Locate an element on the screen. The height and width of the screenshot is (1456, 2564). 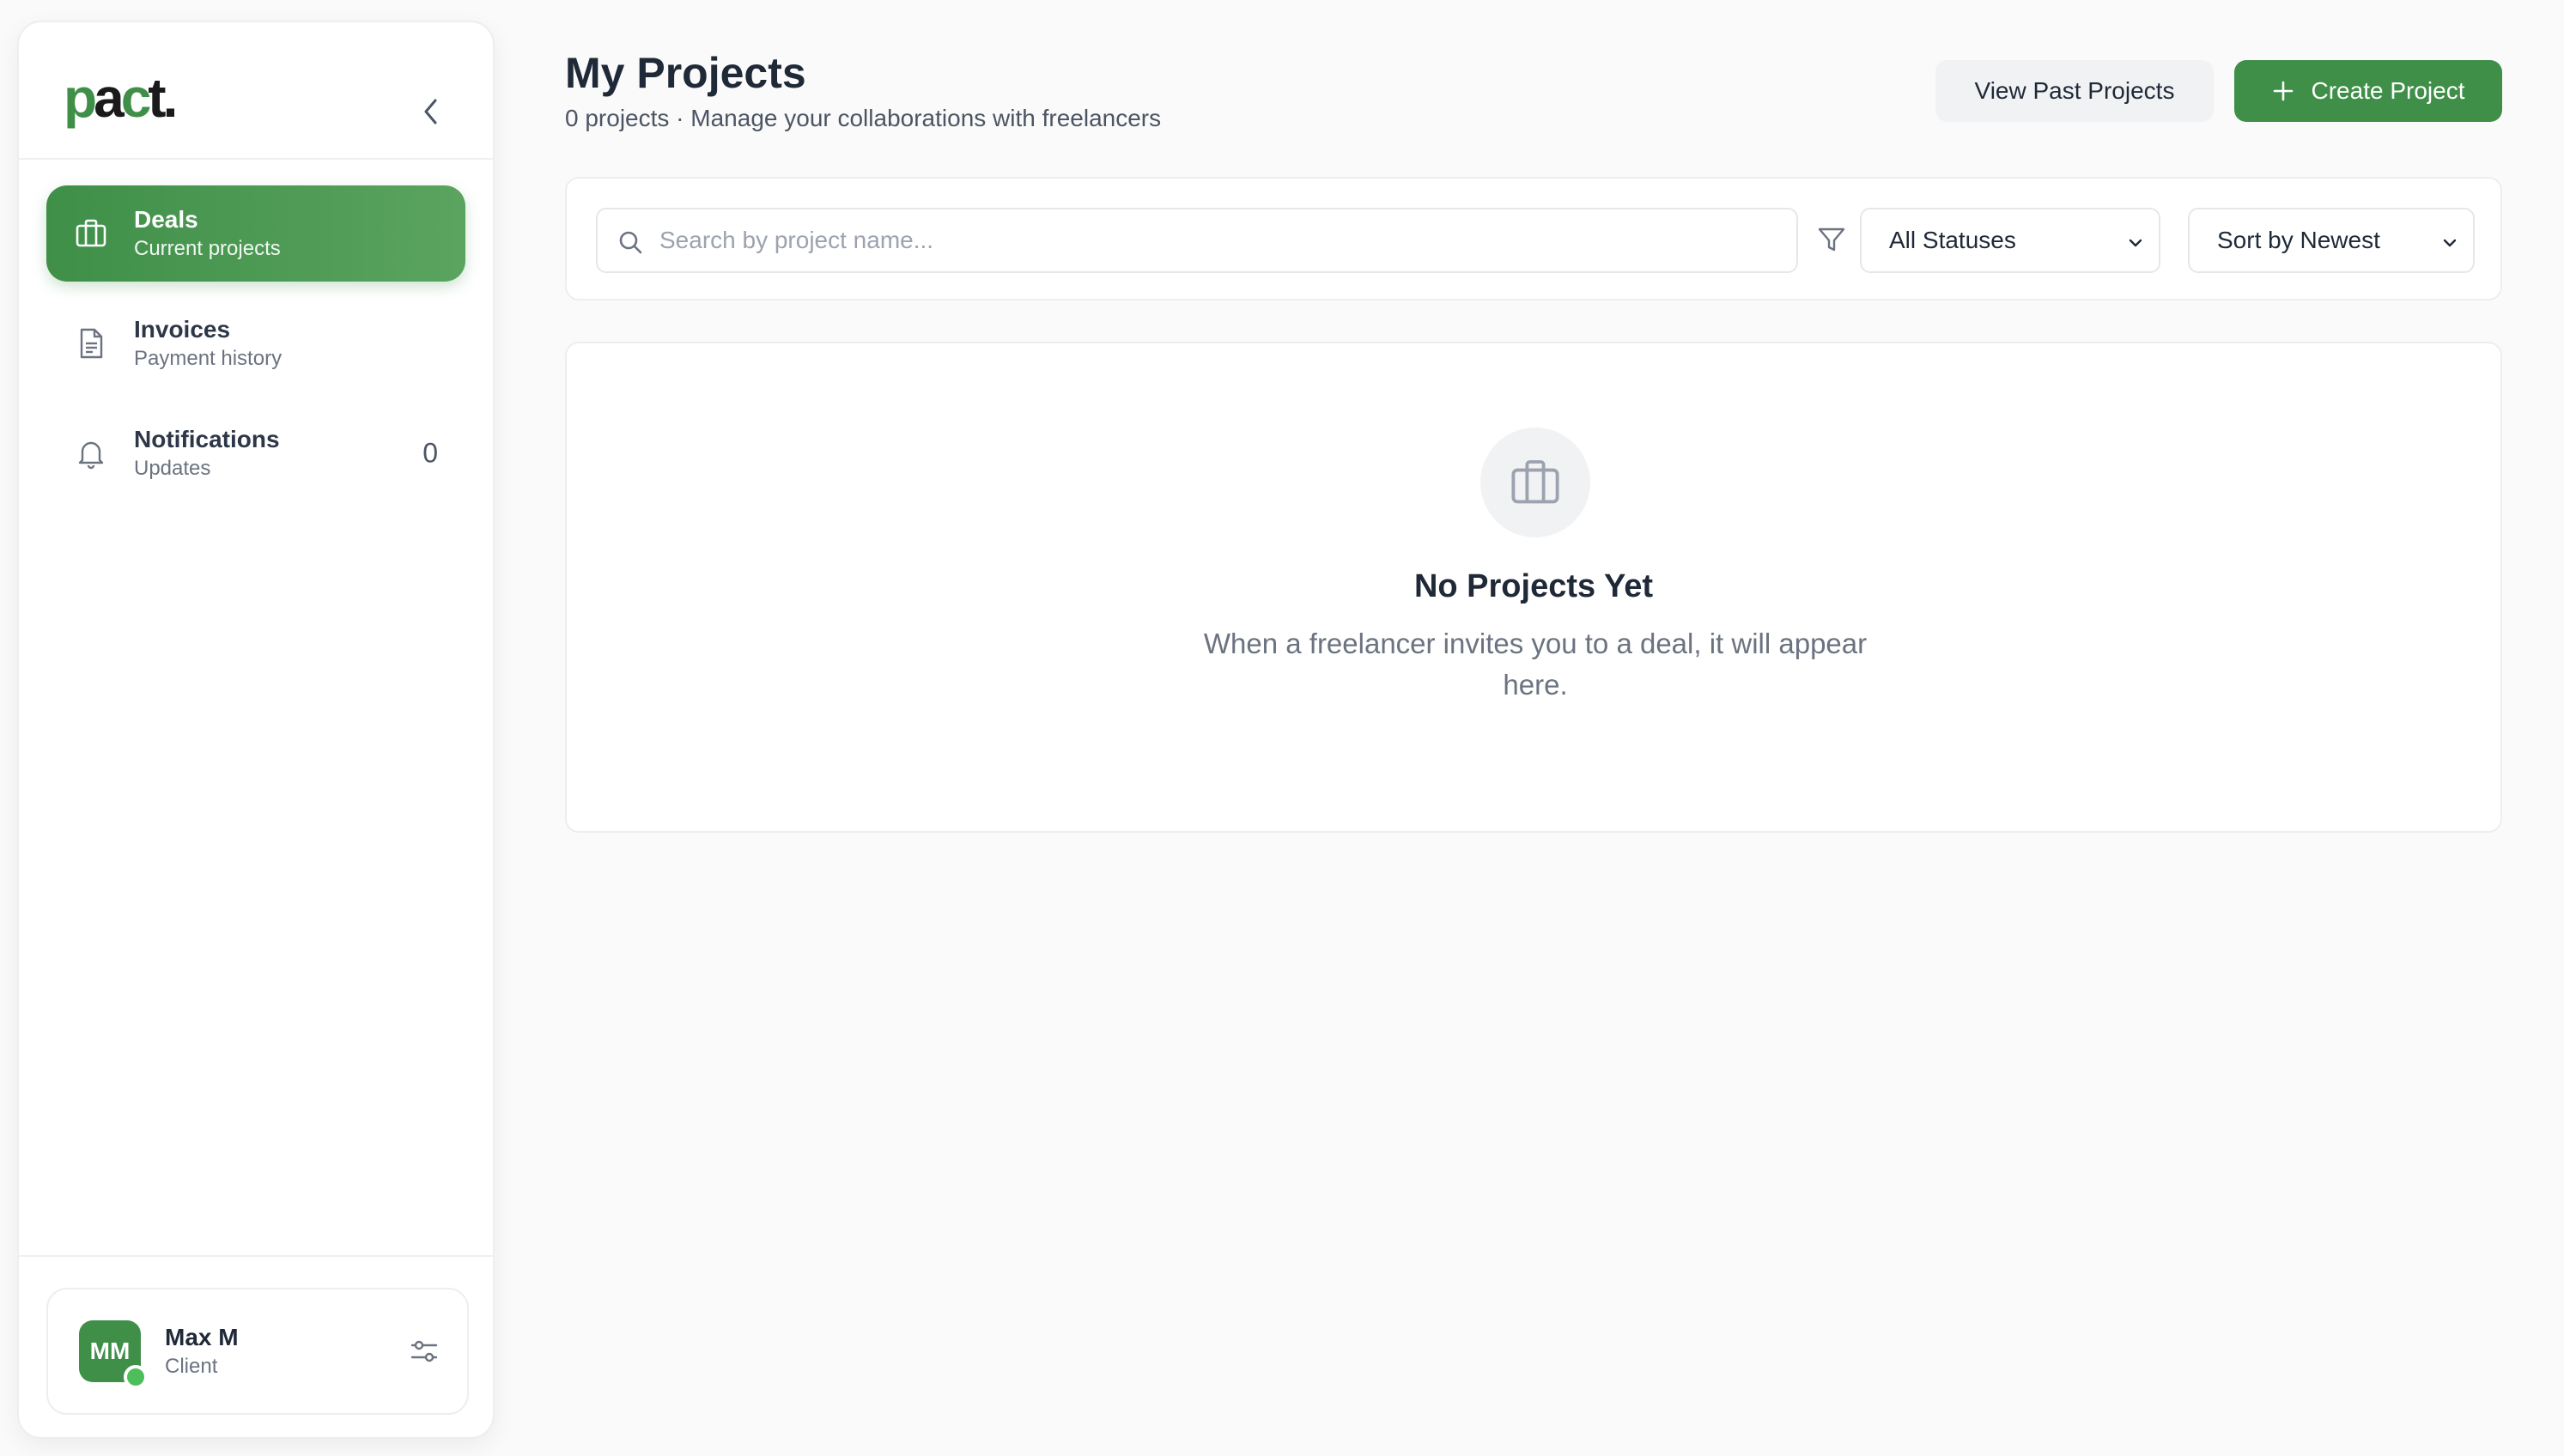
page-title: My Projects is located at coordinates (685, 73).